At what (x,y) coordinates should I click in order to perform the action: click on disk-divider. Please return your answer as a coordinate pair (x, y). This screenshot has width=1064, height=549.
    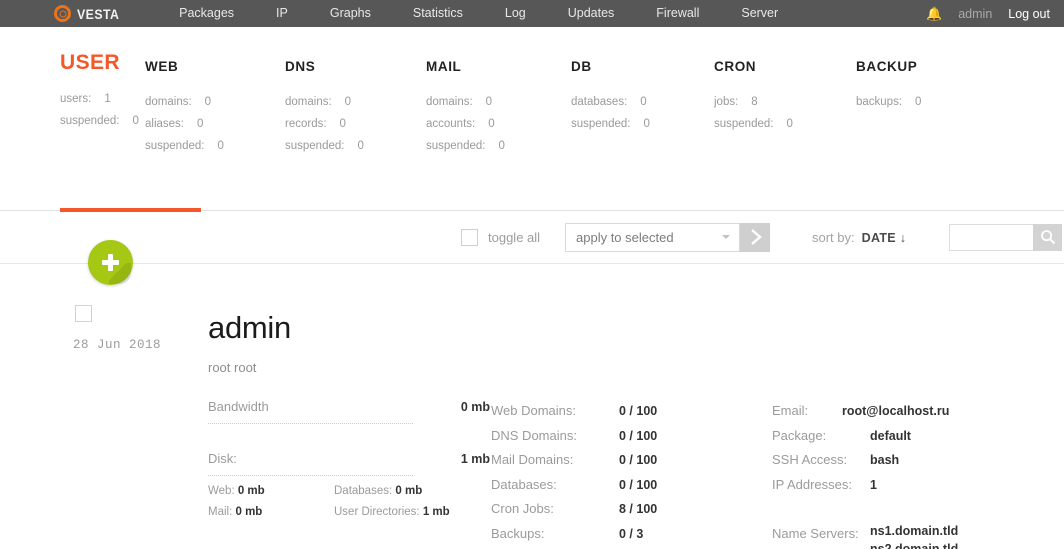
    Looking at the image, I should click on (310, 475).